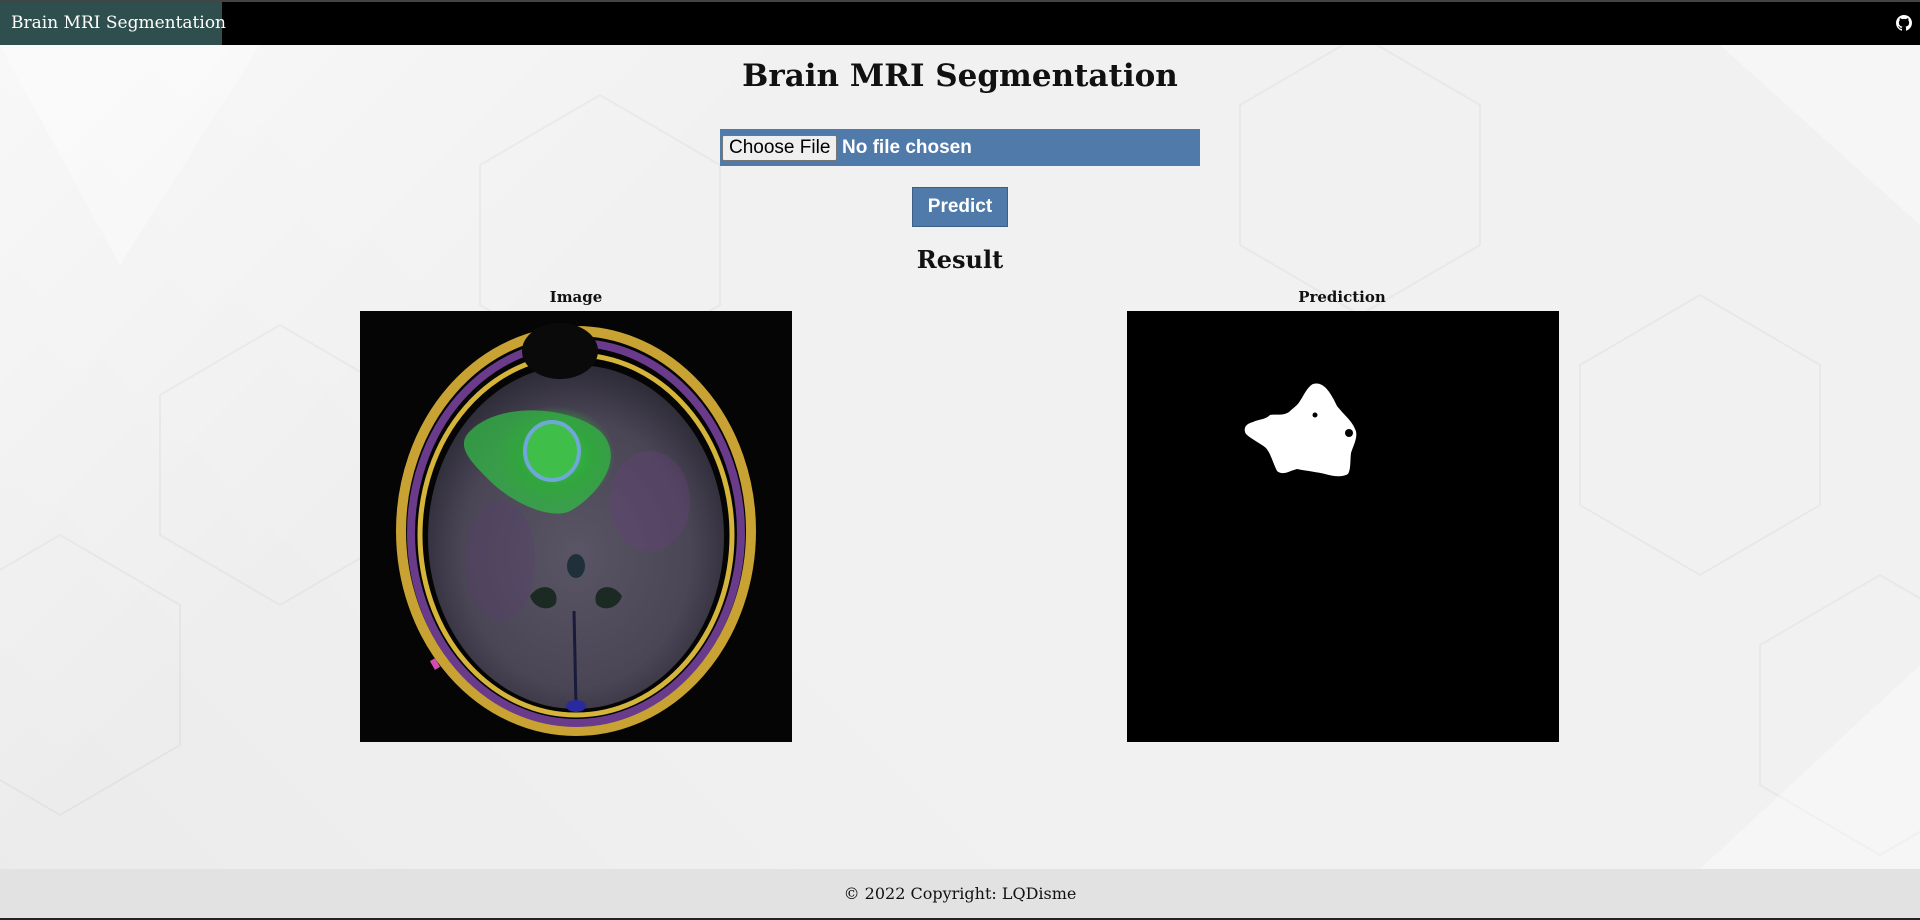 The image size is (1920, 920). I want to click on navbar: Brain MRI Segmentation, so click(960, 22).